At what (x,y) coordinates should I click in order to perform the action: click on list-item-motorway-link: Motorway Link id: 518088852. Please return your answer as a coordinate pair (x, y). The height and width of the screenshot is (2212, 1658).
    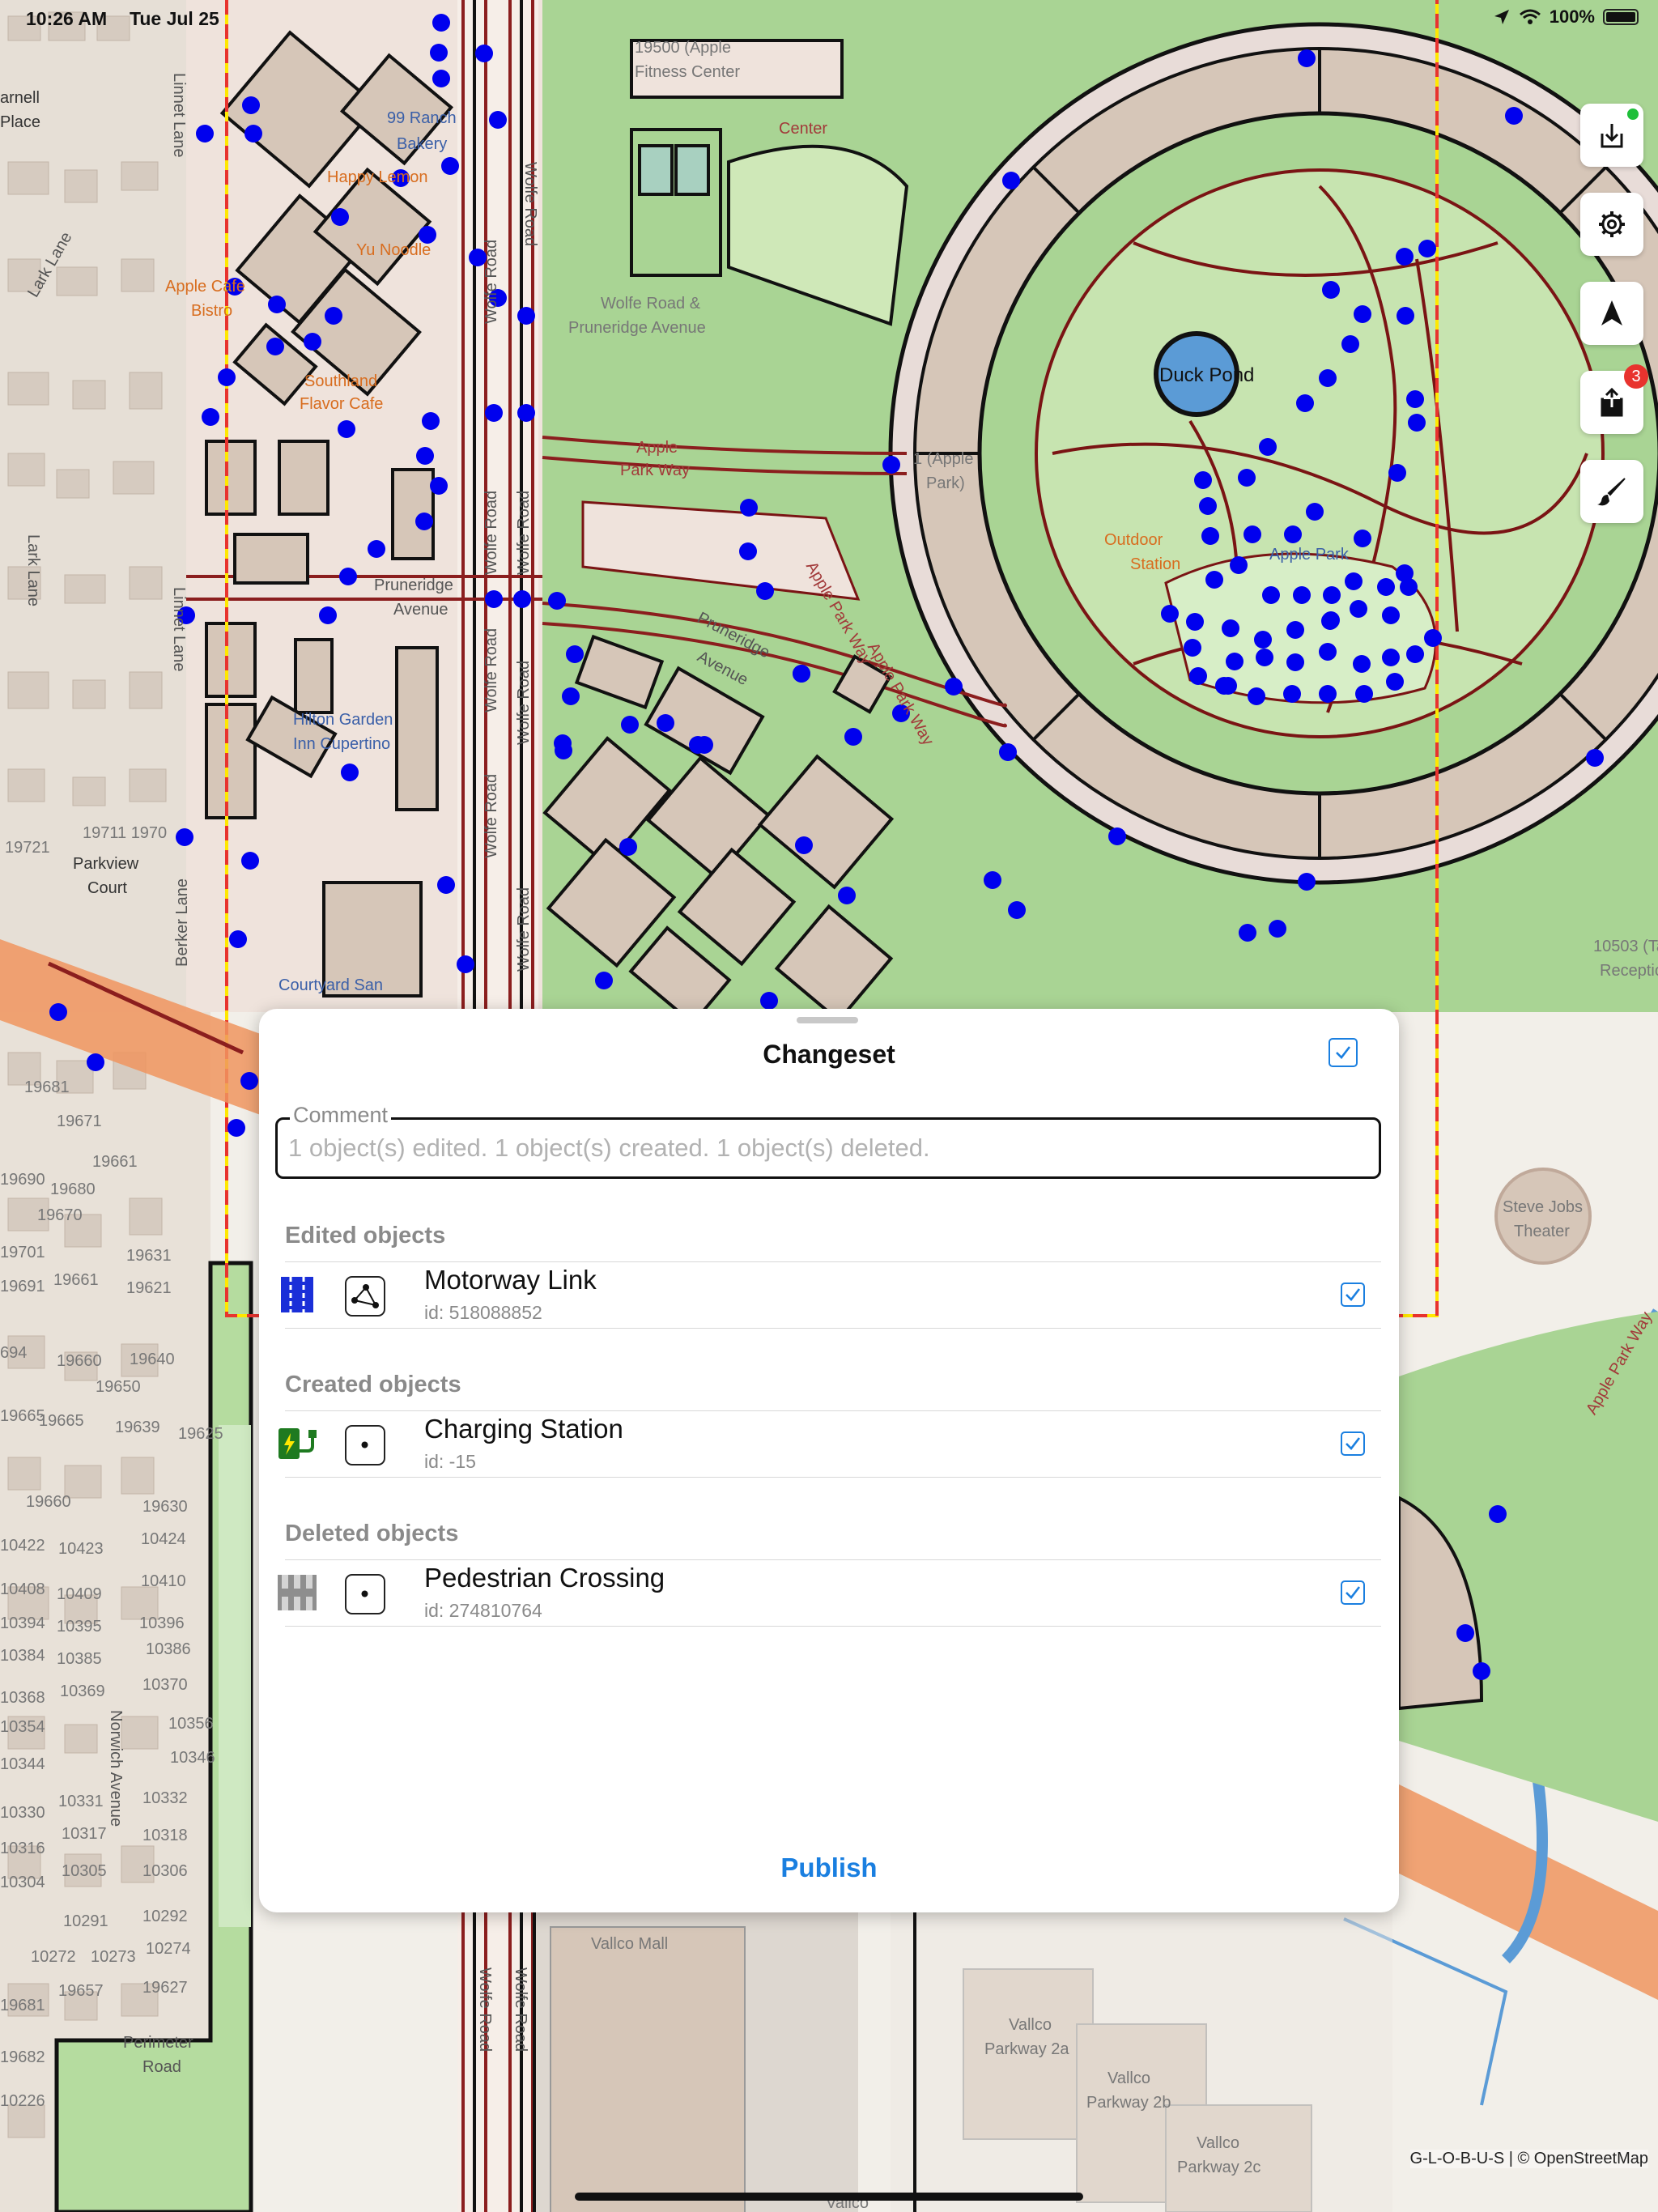
    Looking at the image, I should click on (828, 1295).